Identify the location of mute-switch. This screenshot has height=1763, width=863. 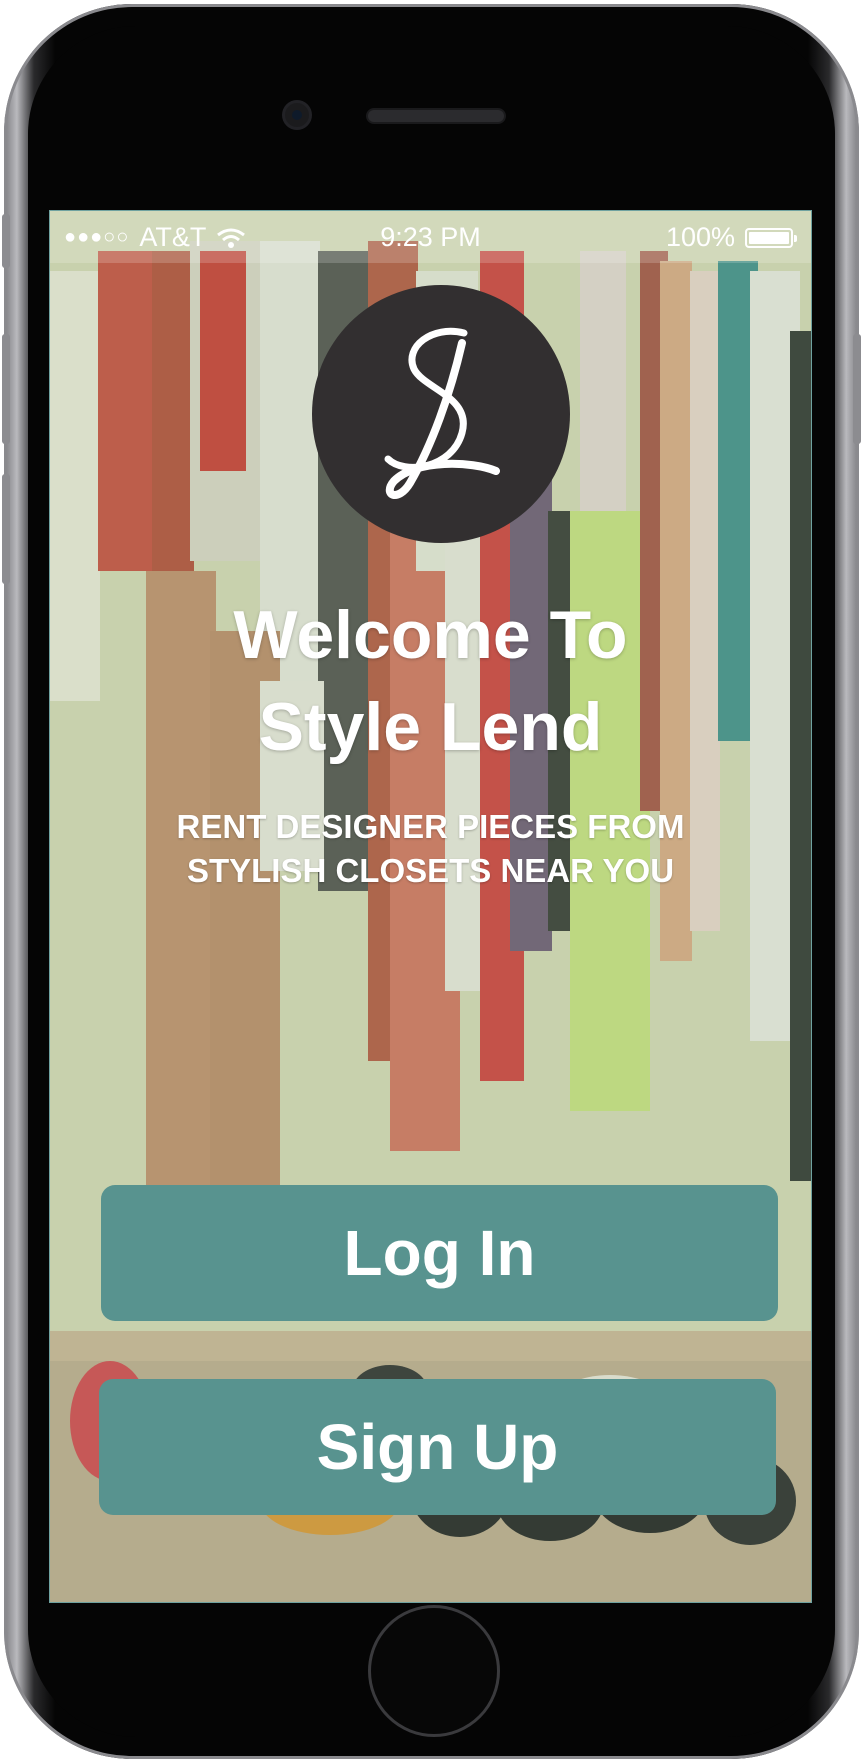
(6, 241).